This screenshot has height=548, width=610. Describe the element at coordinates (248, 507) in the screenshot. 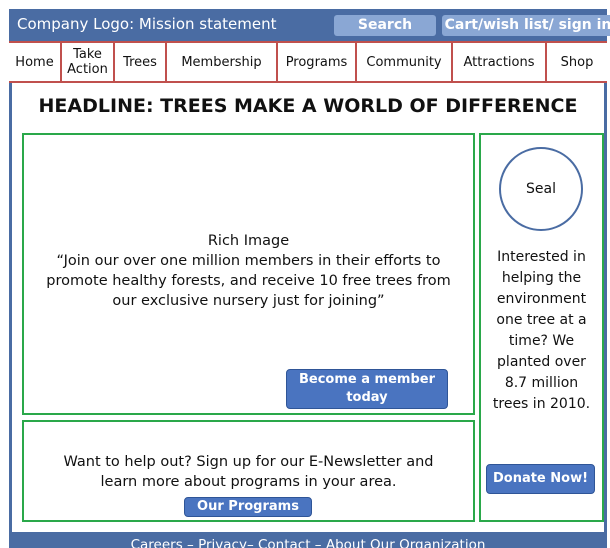

I see `our-programs-button: Our Programs` at that location.